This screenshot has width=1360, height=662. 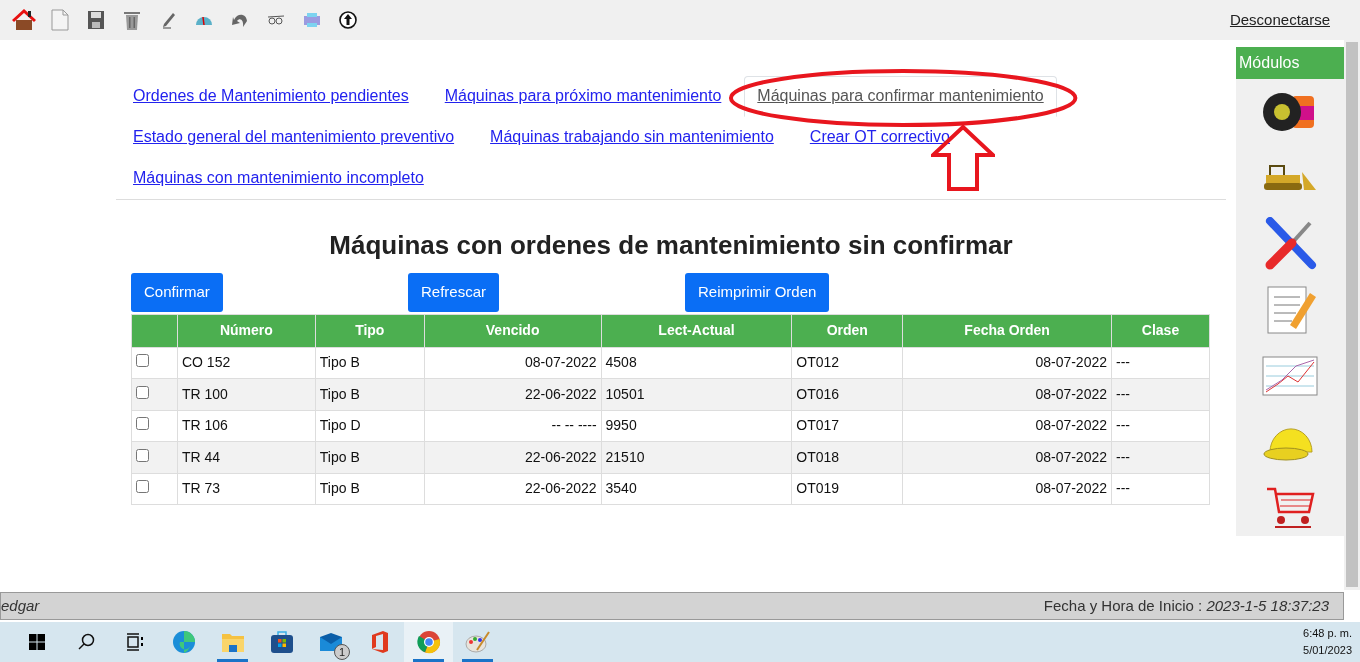 I want to click on search-icon, so click(x=85, y=642).